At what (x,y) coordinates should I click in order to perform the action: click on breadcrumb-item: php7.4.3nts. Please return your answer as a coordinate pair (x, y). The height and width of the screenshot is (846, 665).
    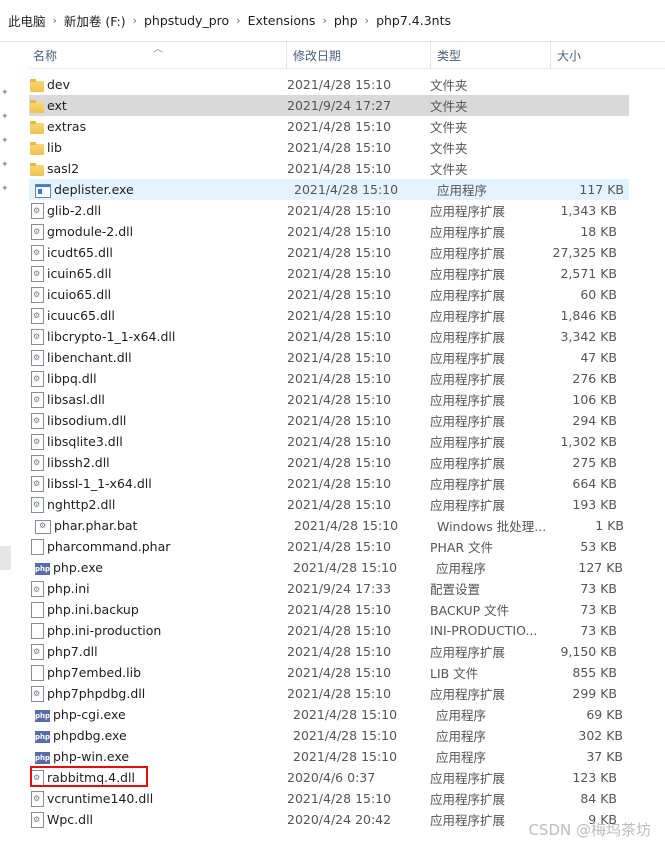
    Looking at the image, I should click on (413, 20).